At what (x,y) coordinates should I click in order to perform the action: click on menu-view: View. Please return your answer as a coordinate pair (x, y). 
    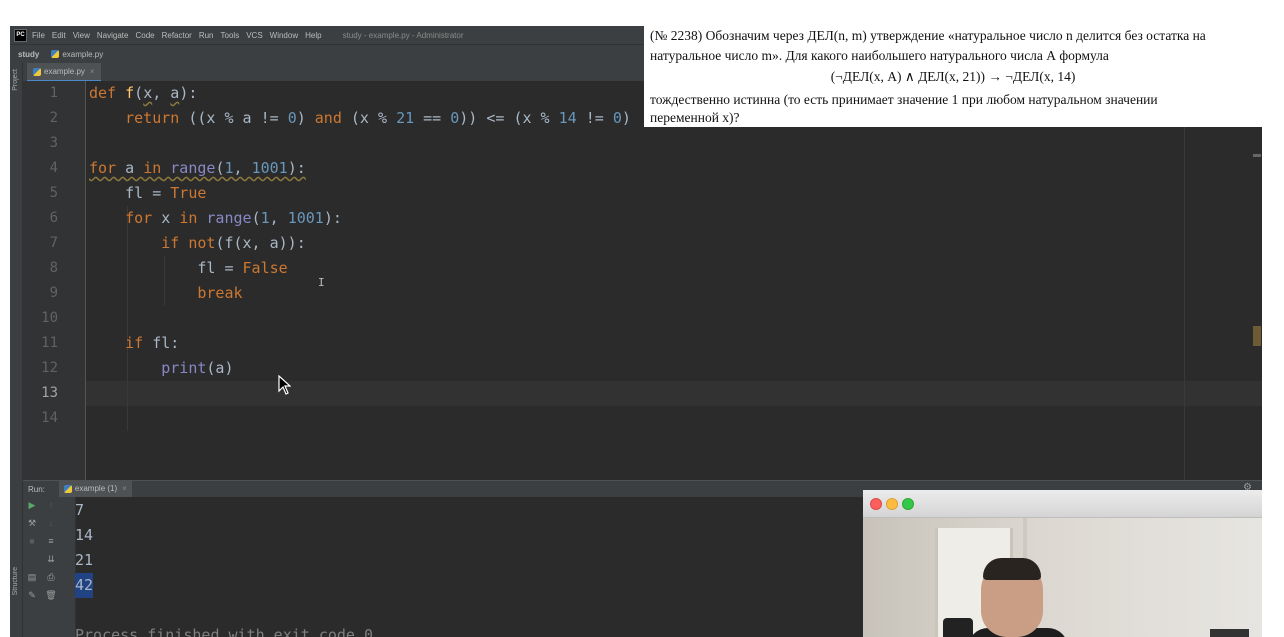
    Looking at the image, I should click on (81, 35).